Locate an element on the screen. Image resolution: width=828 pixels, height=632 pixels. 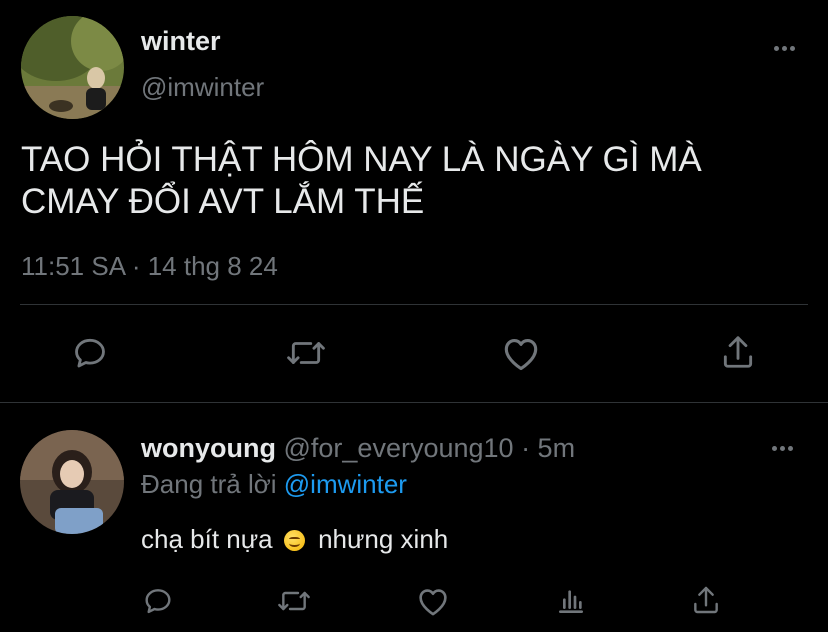
tweet-text-line-1: TAO HỎI THẬT HÔM NAY LÀ NGÀY GÌ MÀ is located at coordinates (361, 159).